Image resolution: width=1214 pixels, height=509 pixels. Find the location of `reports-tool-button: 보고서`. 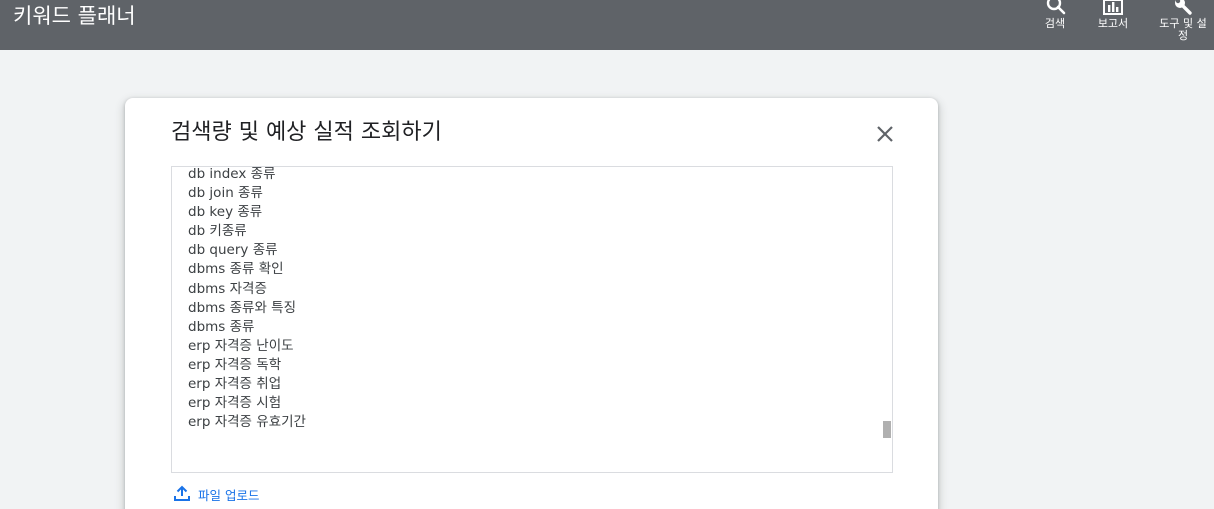

reports-tool-button: 보고서 is located at coordinates (1113, 15).